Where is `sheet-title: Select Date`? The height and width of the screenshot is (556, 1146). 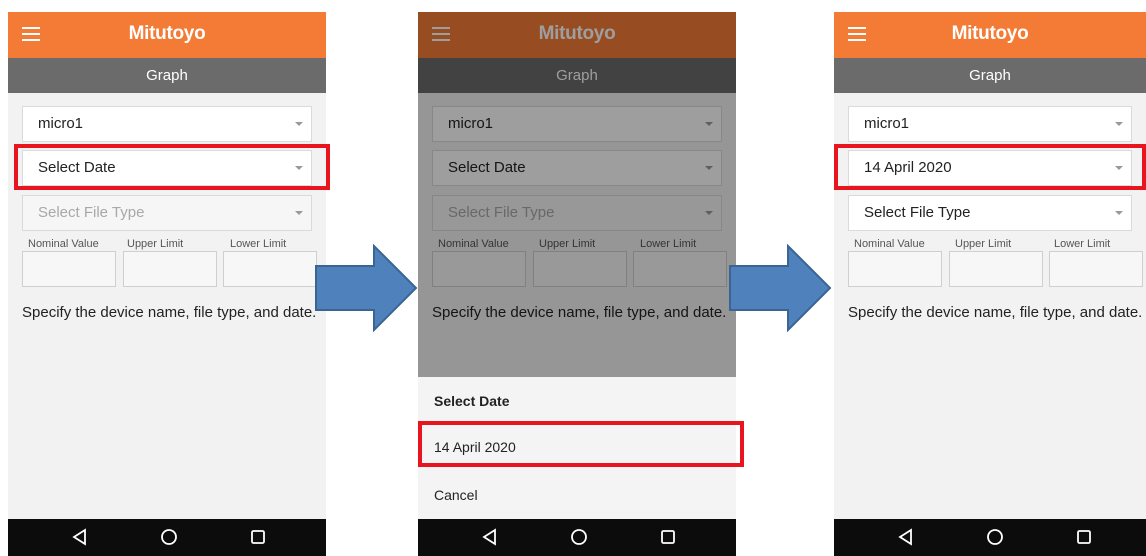
sheet-title: Select Date is located at coordinates (472, 401).